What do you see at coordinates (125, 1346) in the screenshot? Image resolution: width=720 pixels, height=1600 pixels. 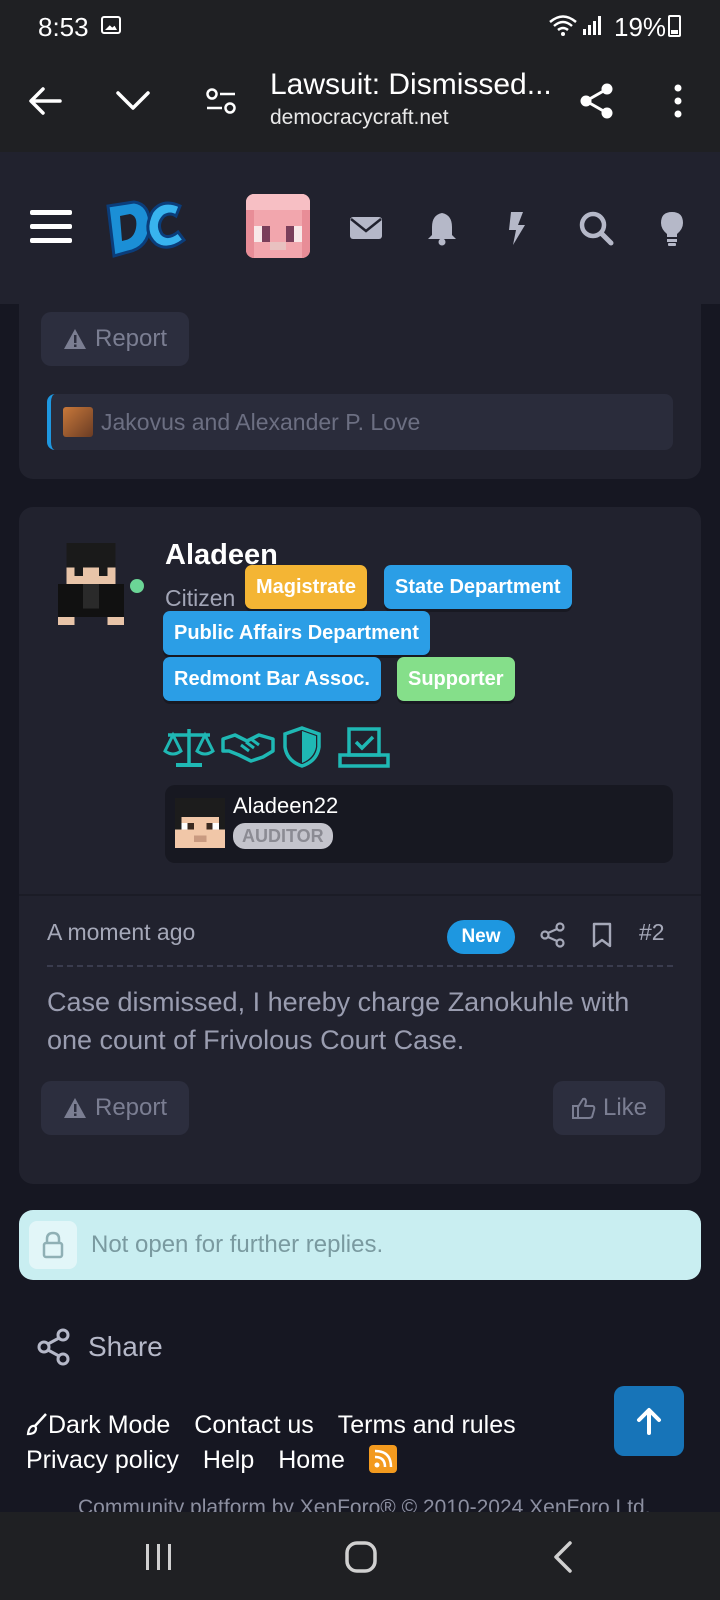 I see `share-label: Share` at bounding box center [125, 1346].